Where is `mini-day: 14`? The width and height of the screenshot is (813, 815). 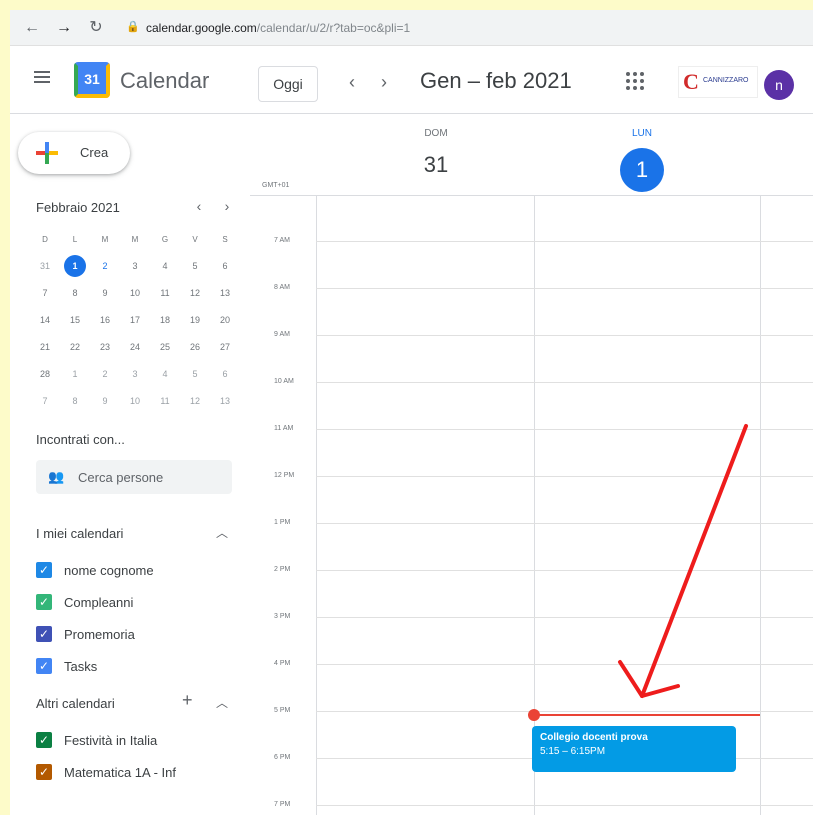 mini-day: 14 is located at coordinates (45, 320).